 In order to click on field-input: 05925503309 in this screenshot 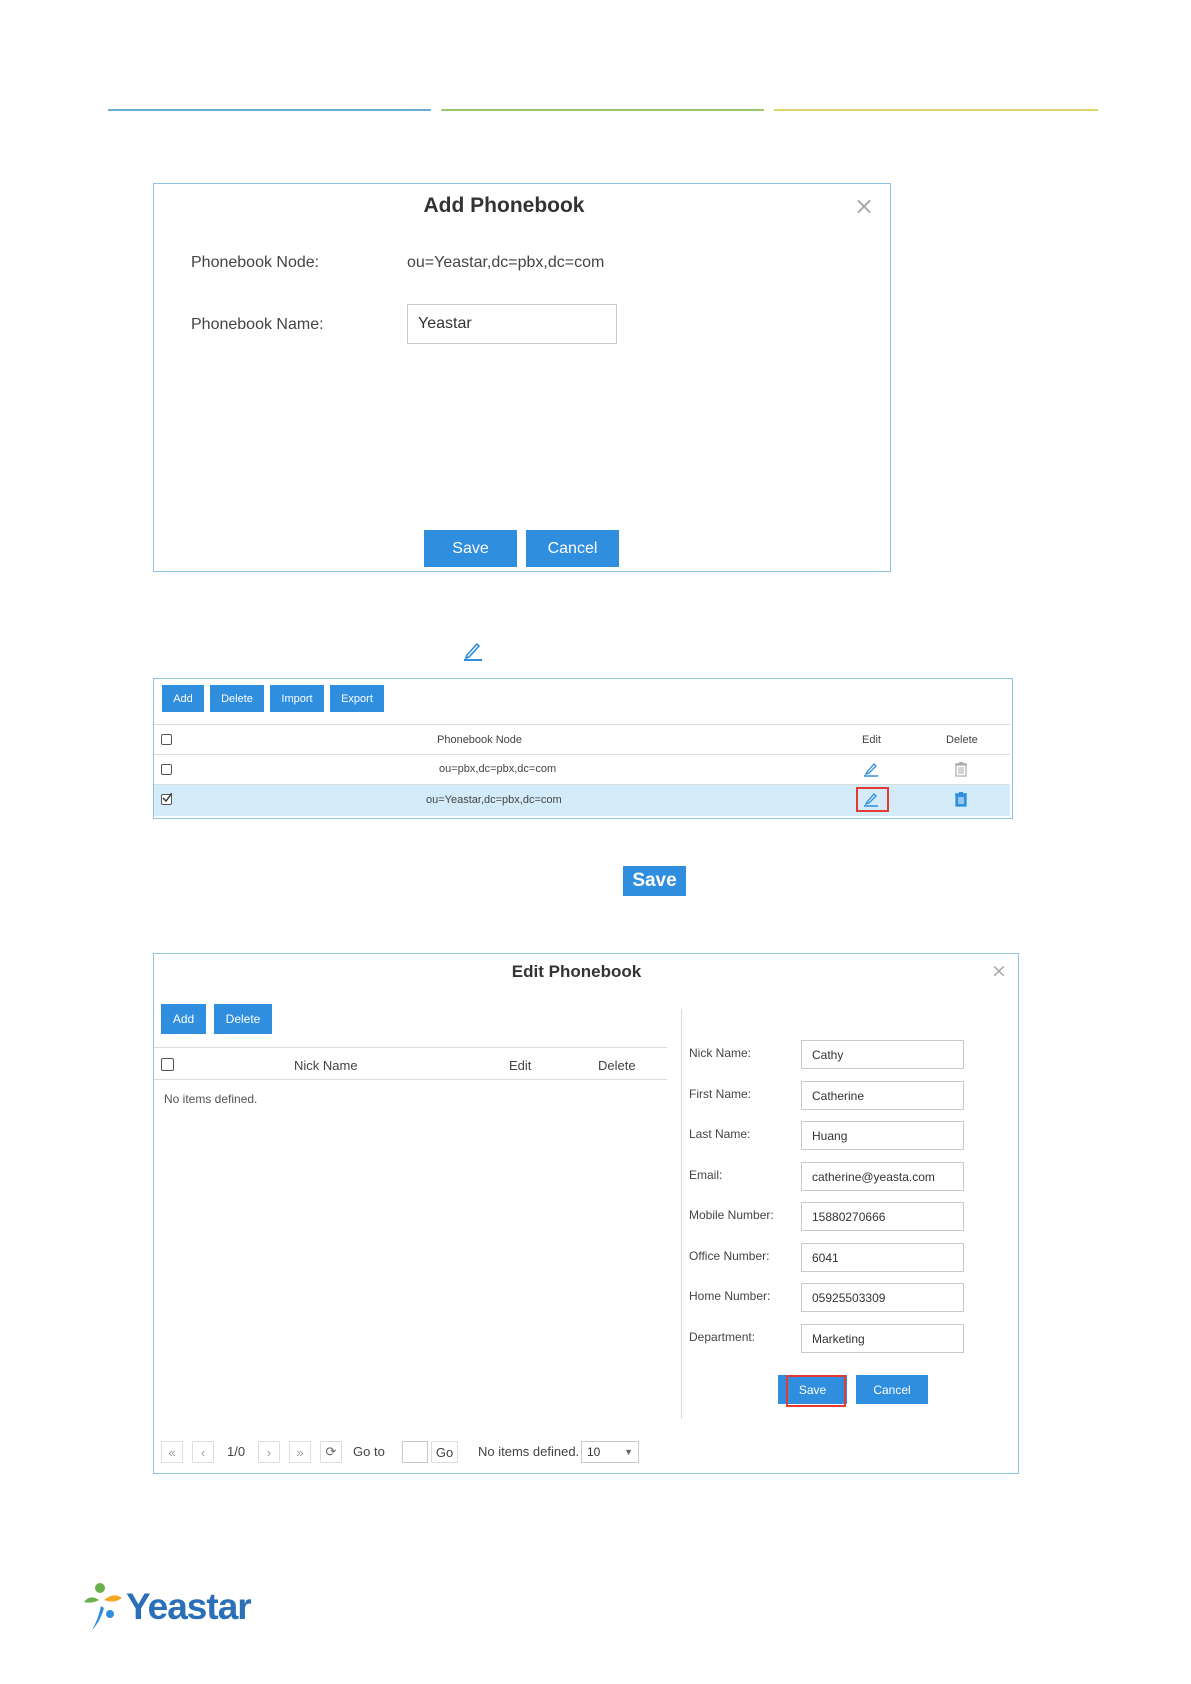, I will do `click(882, 1297)`.